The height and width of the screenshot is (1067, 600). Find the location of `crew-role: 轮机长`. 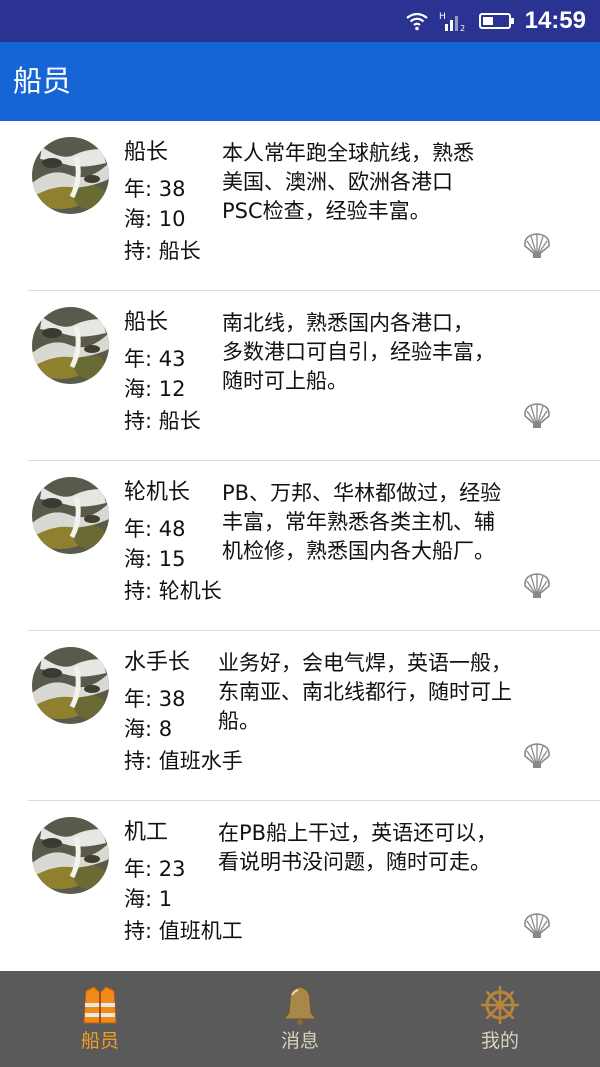

crew-role: 轮机长 is located at coordinates (157, 492).